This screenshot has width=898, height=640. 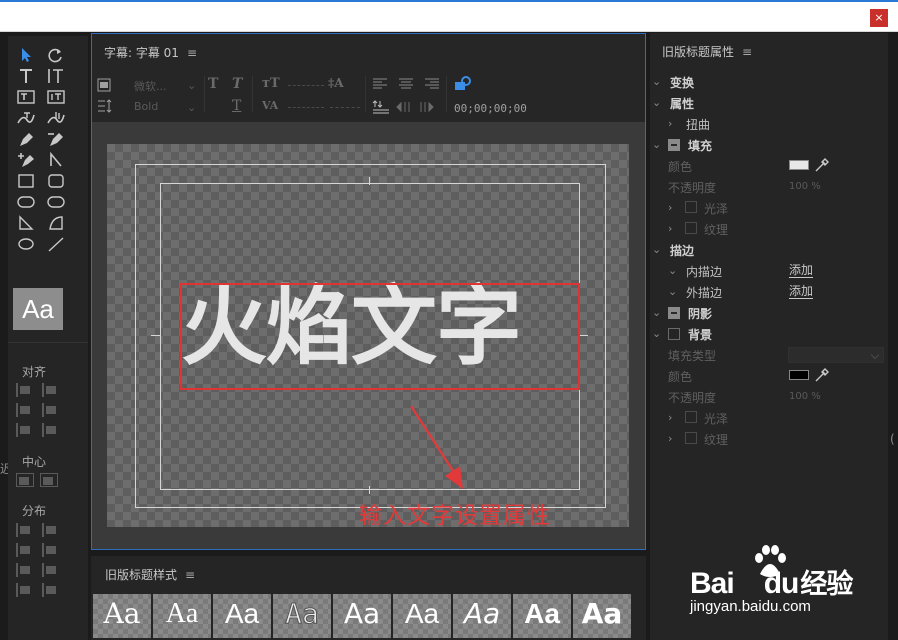 What do you see at coordinates (406, 84) in the screenshot?
I see `align-center-text-icon` at bounding box center [406, 84].